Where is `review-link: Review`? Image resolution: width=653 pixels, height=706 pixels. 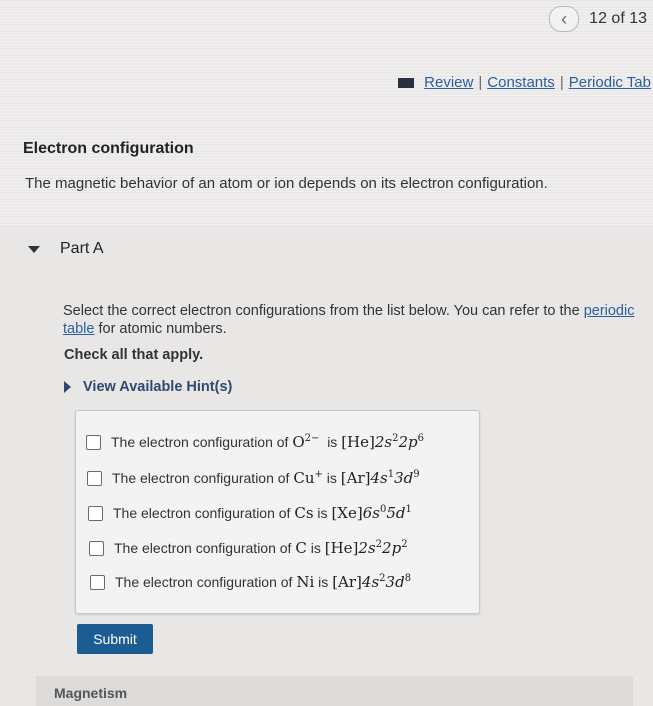
review-link: Review is located at coordinates (448, 82).